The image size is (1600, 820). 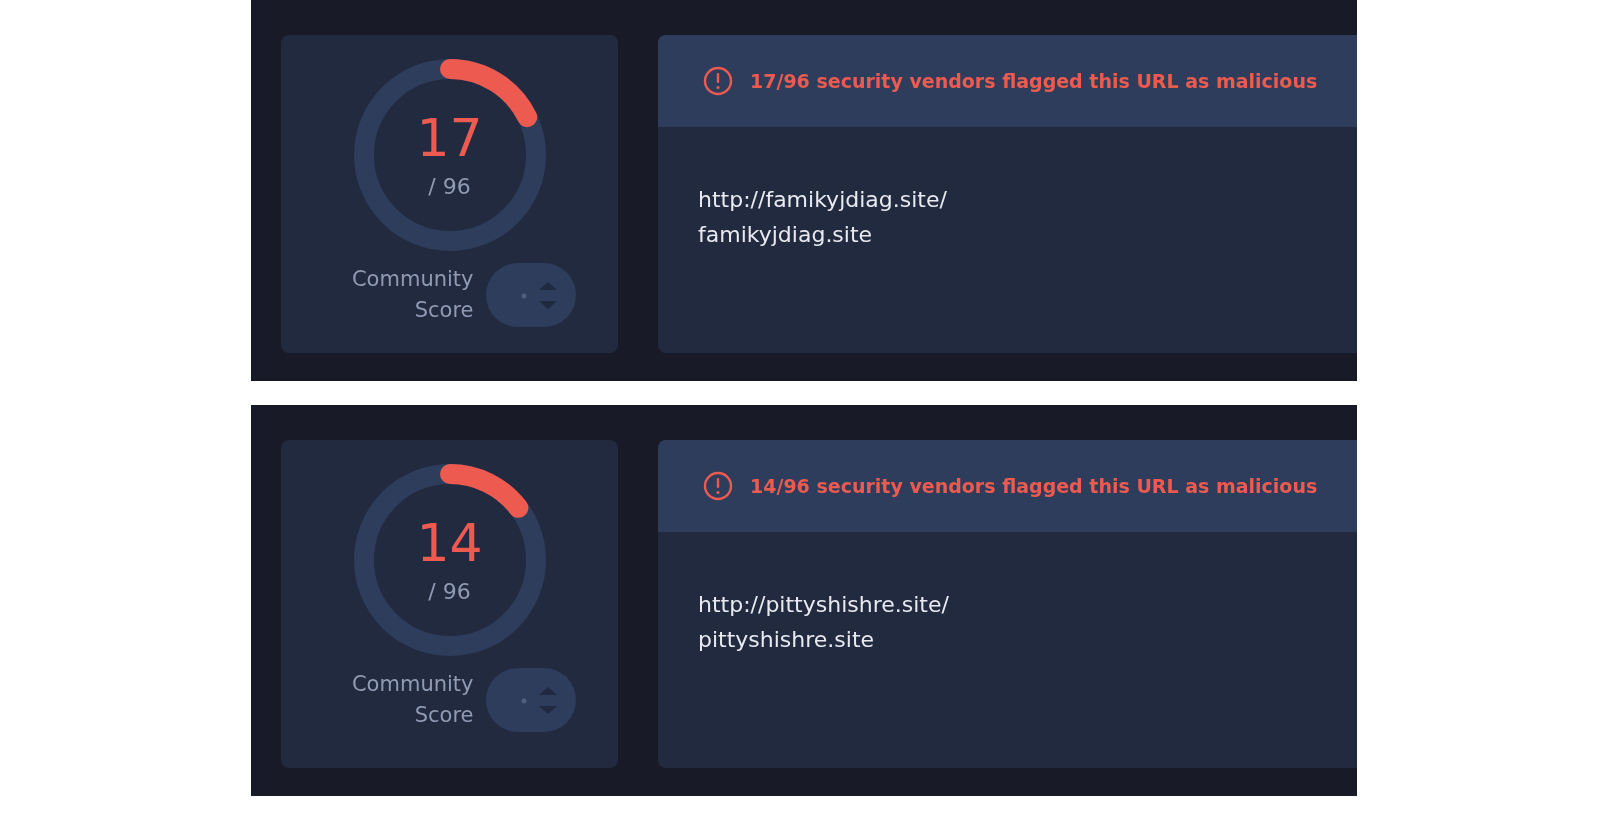 What do you see at coordinates (787, 639) in the screenshot?
I see `domain-text: pittyshishre.site` at bounding box center [787, 639].